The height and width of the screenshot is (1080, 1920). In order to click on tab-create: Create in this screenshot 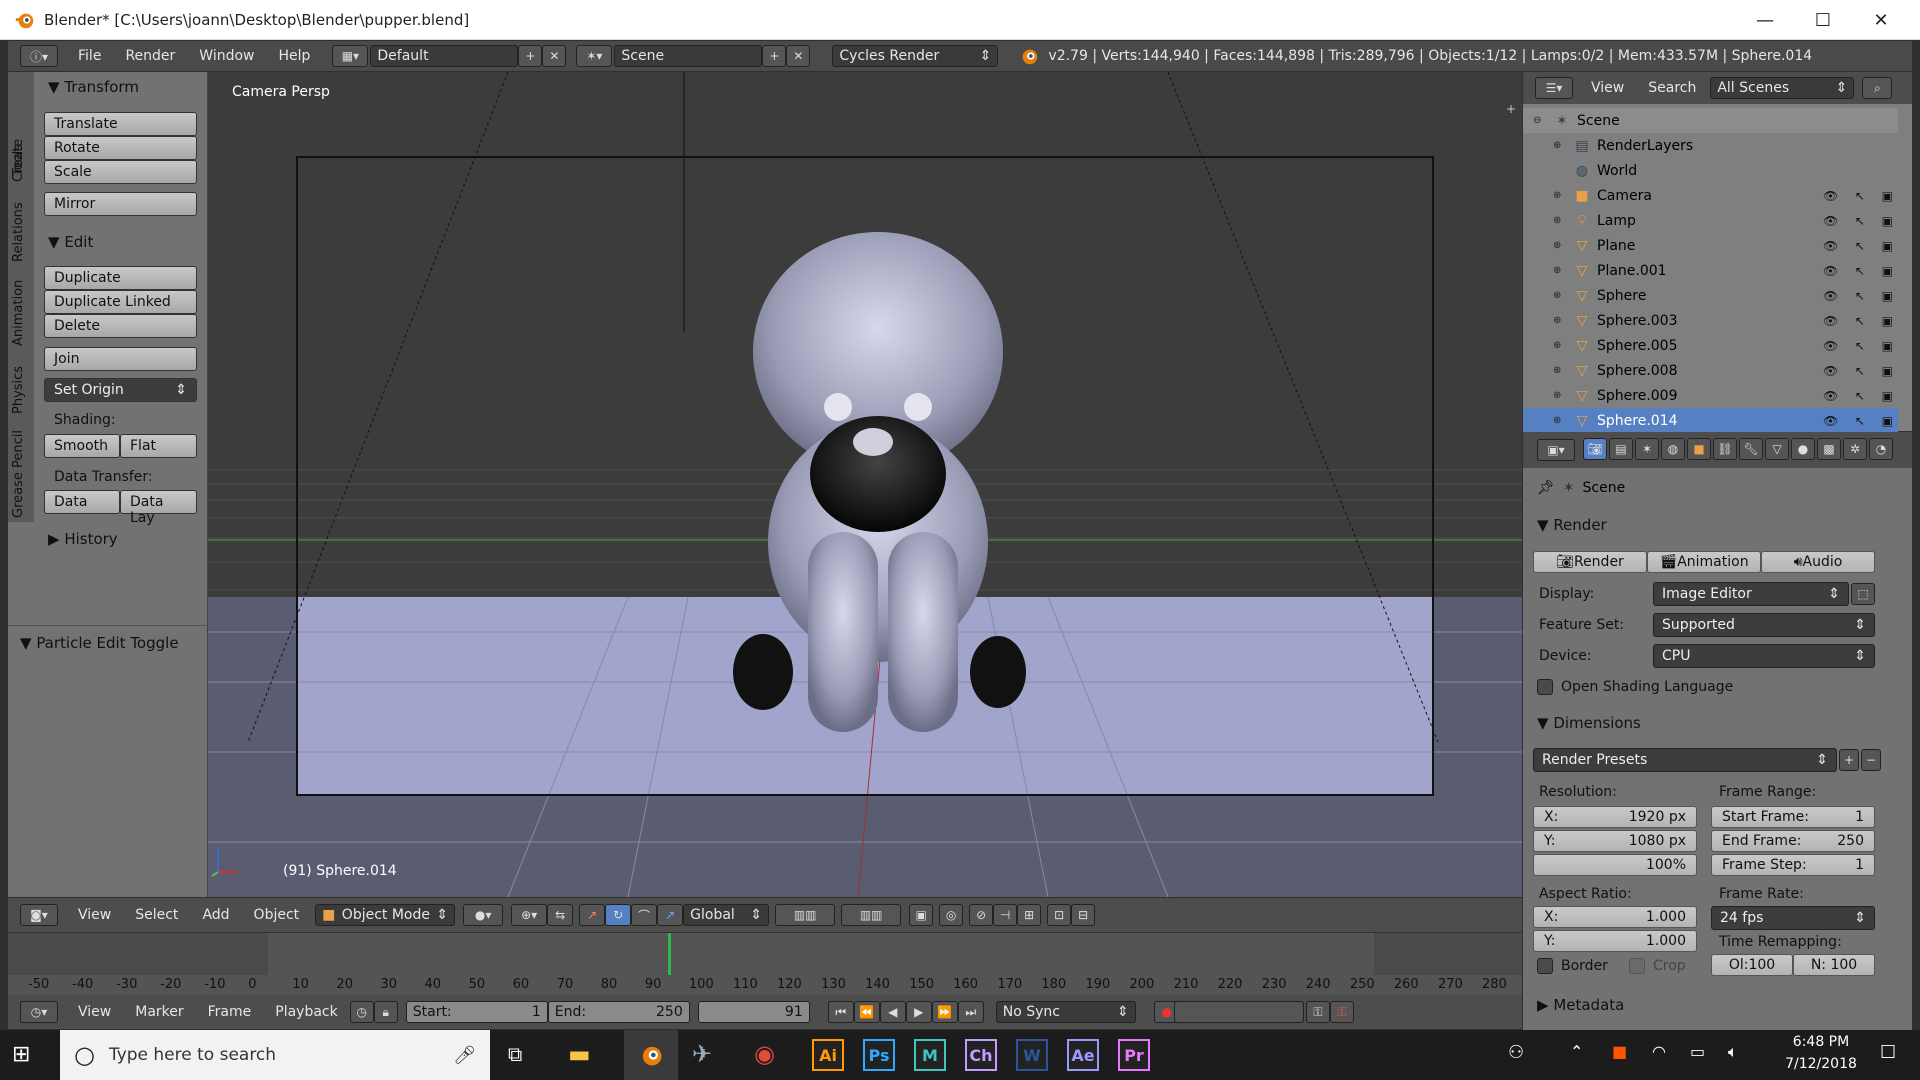, I will do `click(18, 160)`.